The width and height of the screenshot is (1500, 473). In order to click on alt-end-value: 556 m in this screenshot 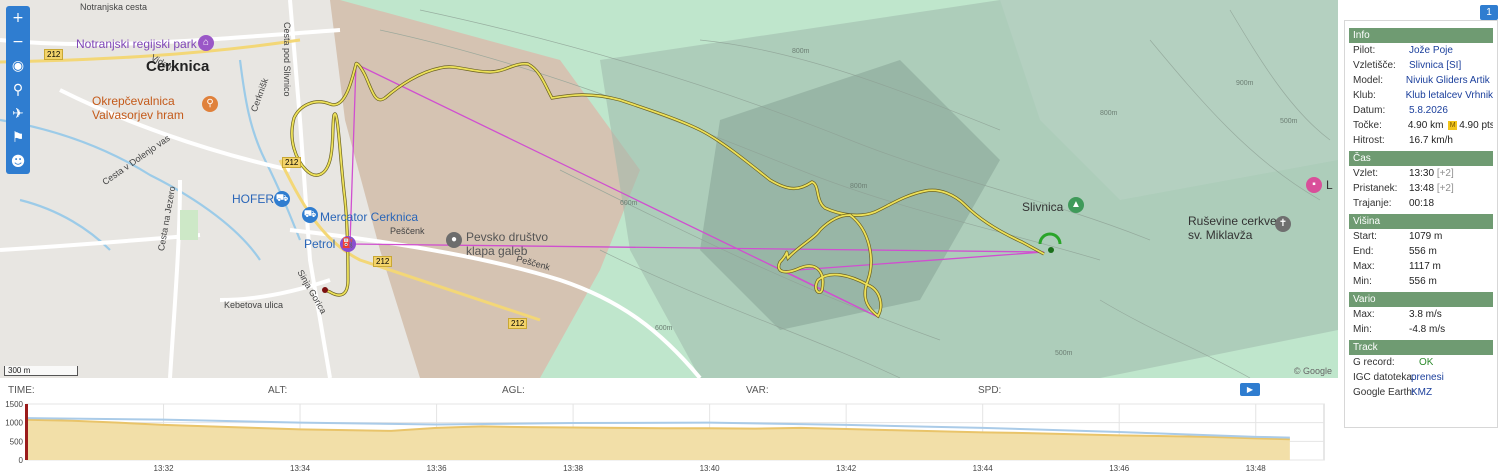, I will do `click(1423, 251)`.